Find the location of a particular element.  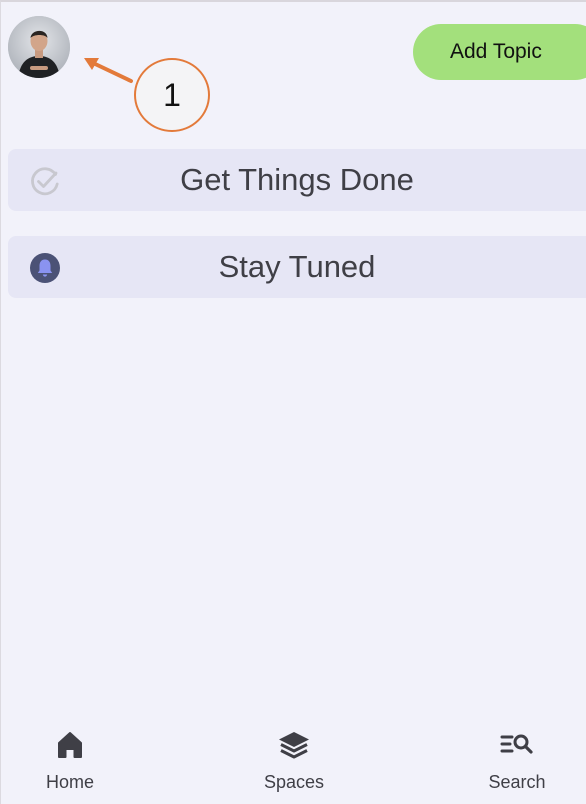

annotation-arrow-icon is located at coordinates (108, 70).